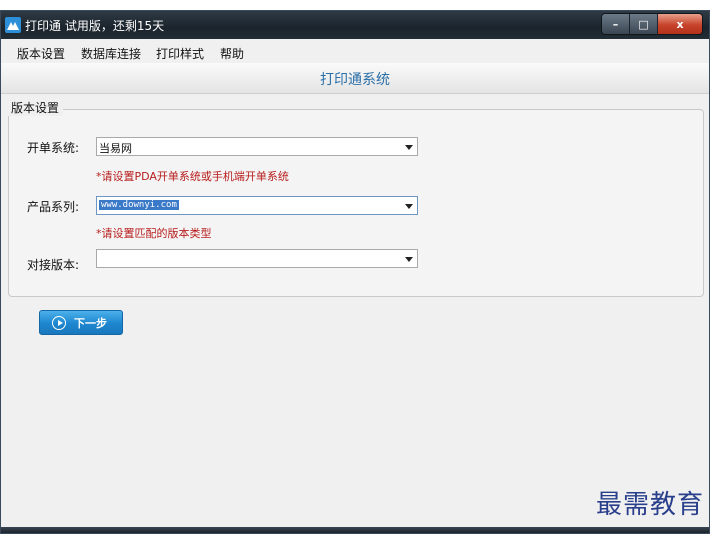 The image size is (712, 539). I want to click on order-system-label: 开单系统:, so click(53, 148).